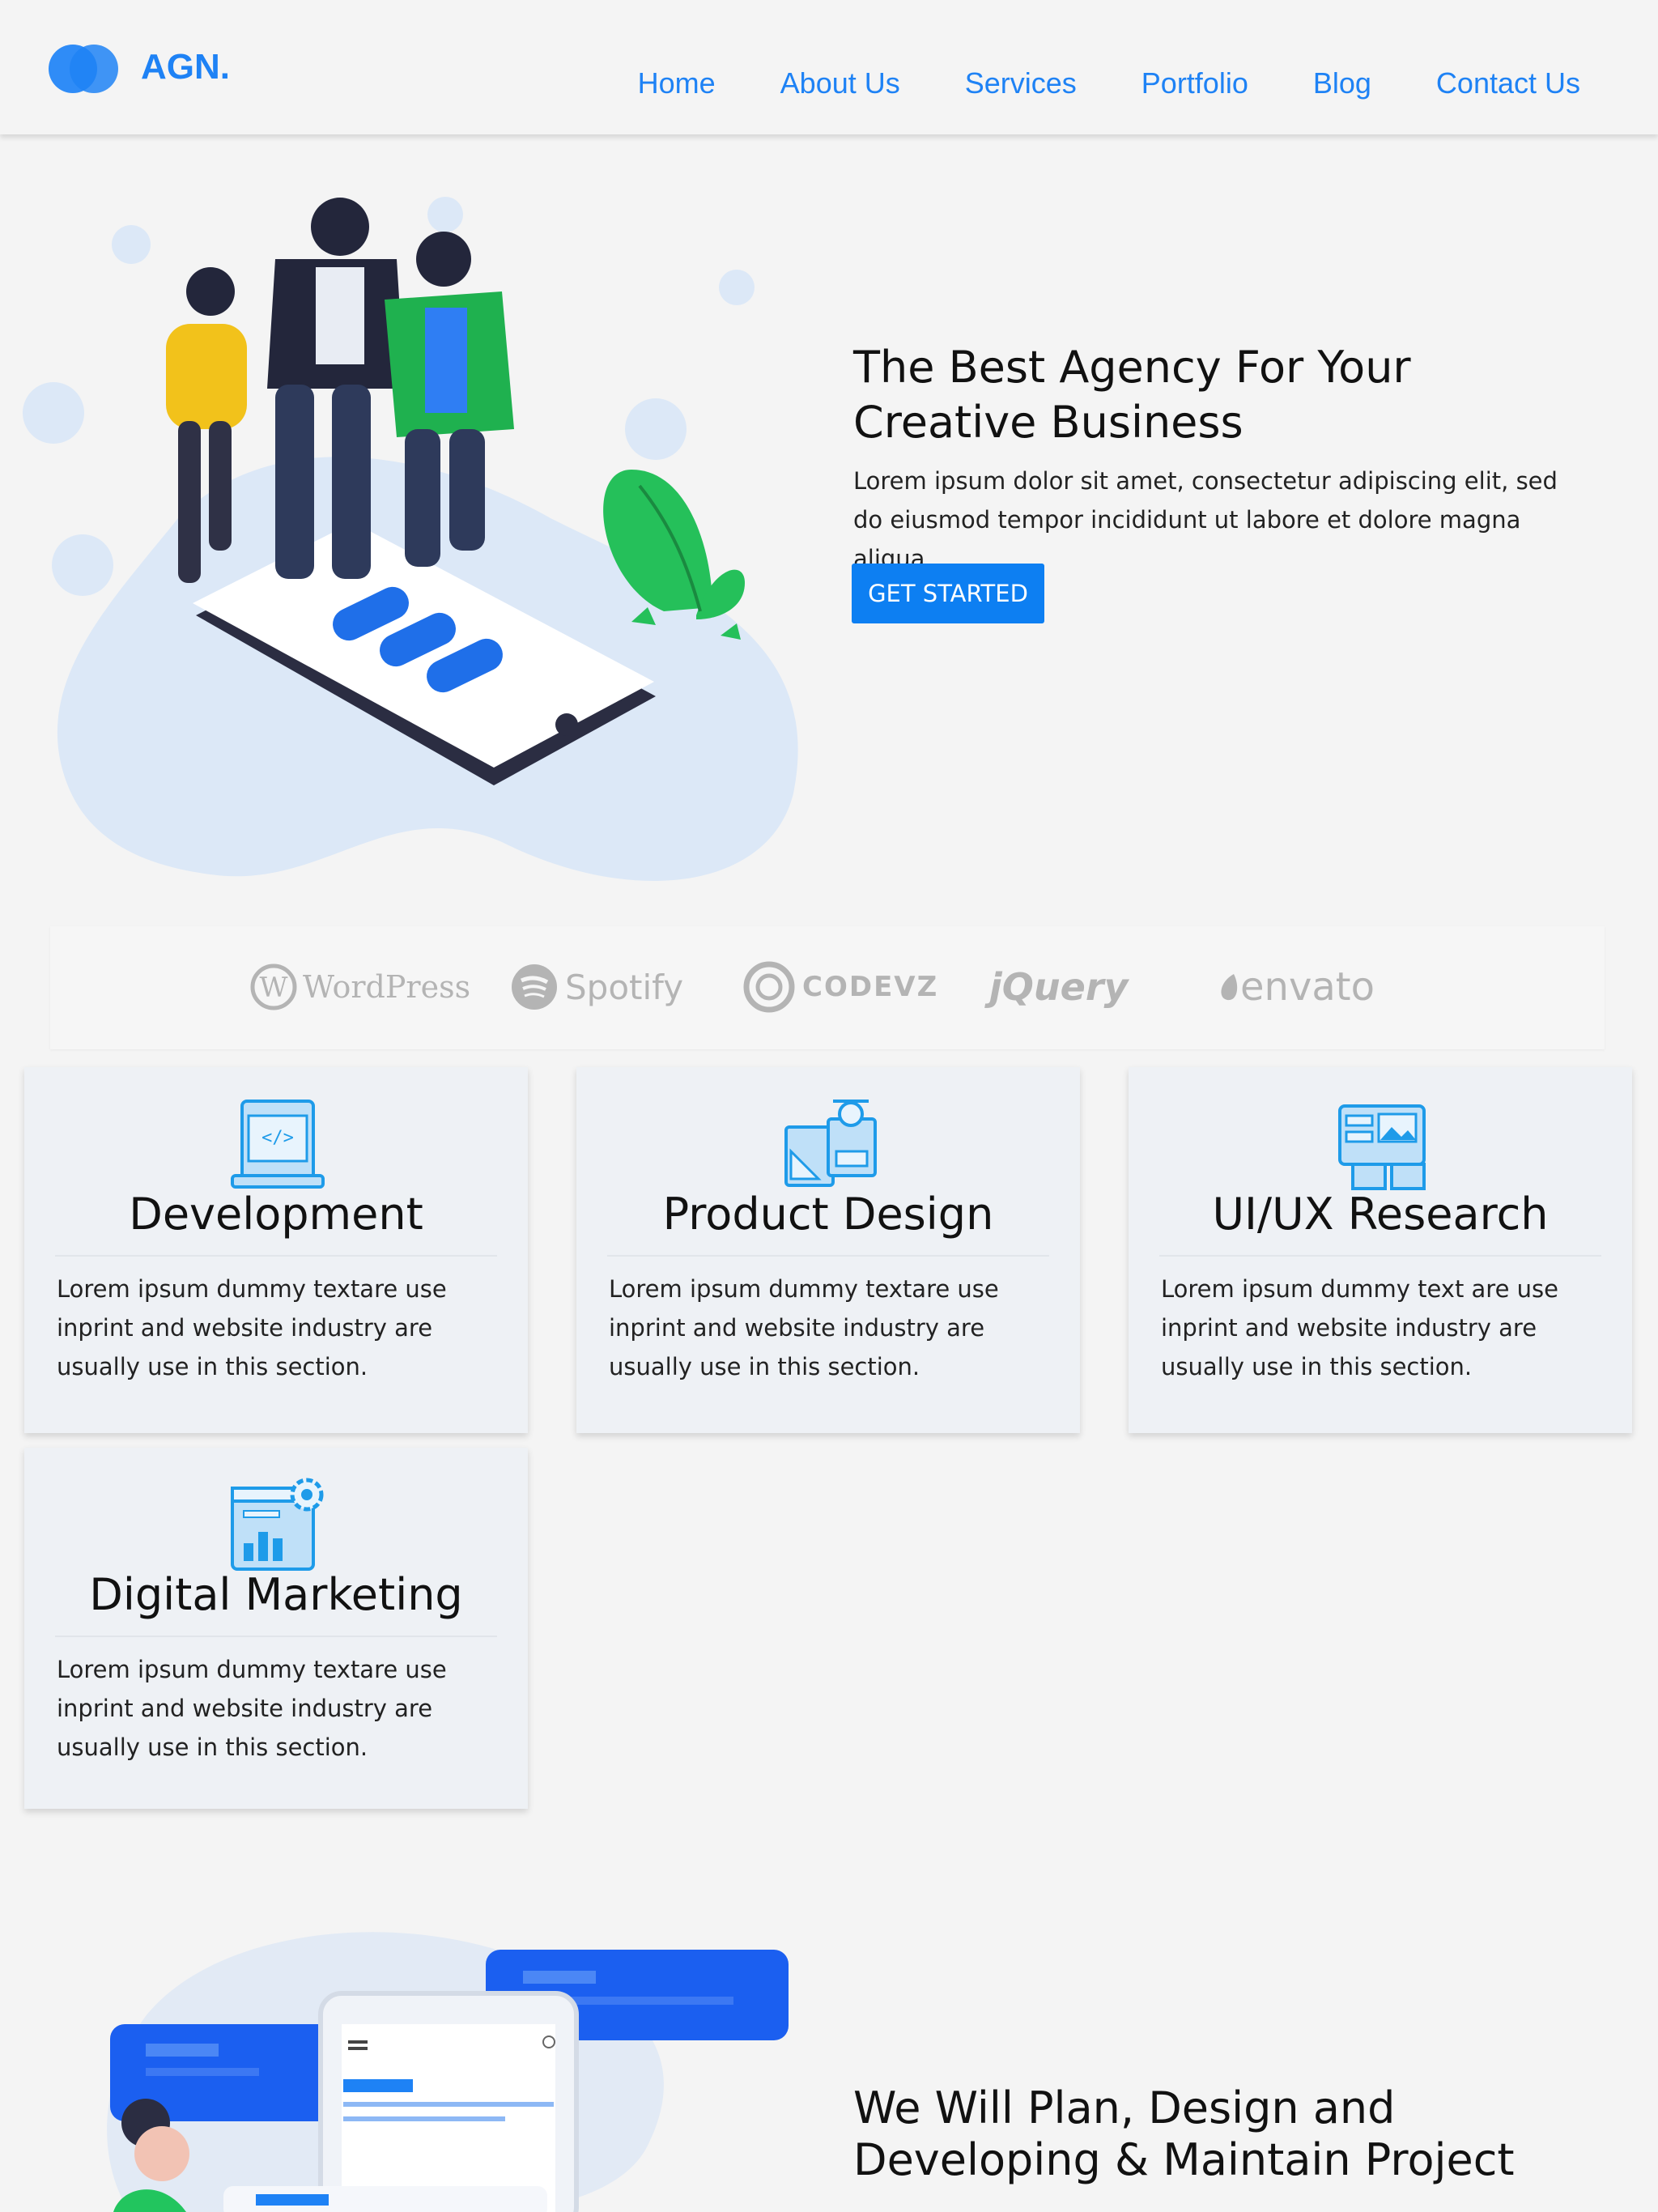 The image size is (1658, 2212). What do you see at coordinates (276, 1214) in the screenshot?
I see `service-title: Development` at bounding box center [276, 1214].